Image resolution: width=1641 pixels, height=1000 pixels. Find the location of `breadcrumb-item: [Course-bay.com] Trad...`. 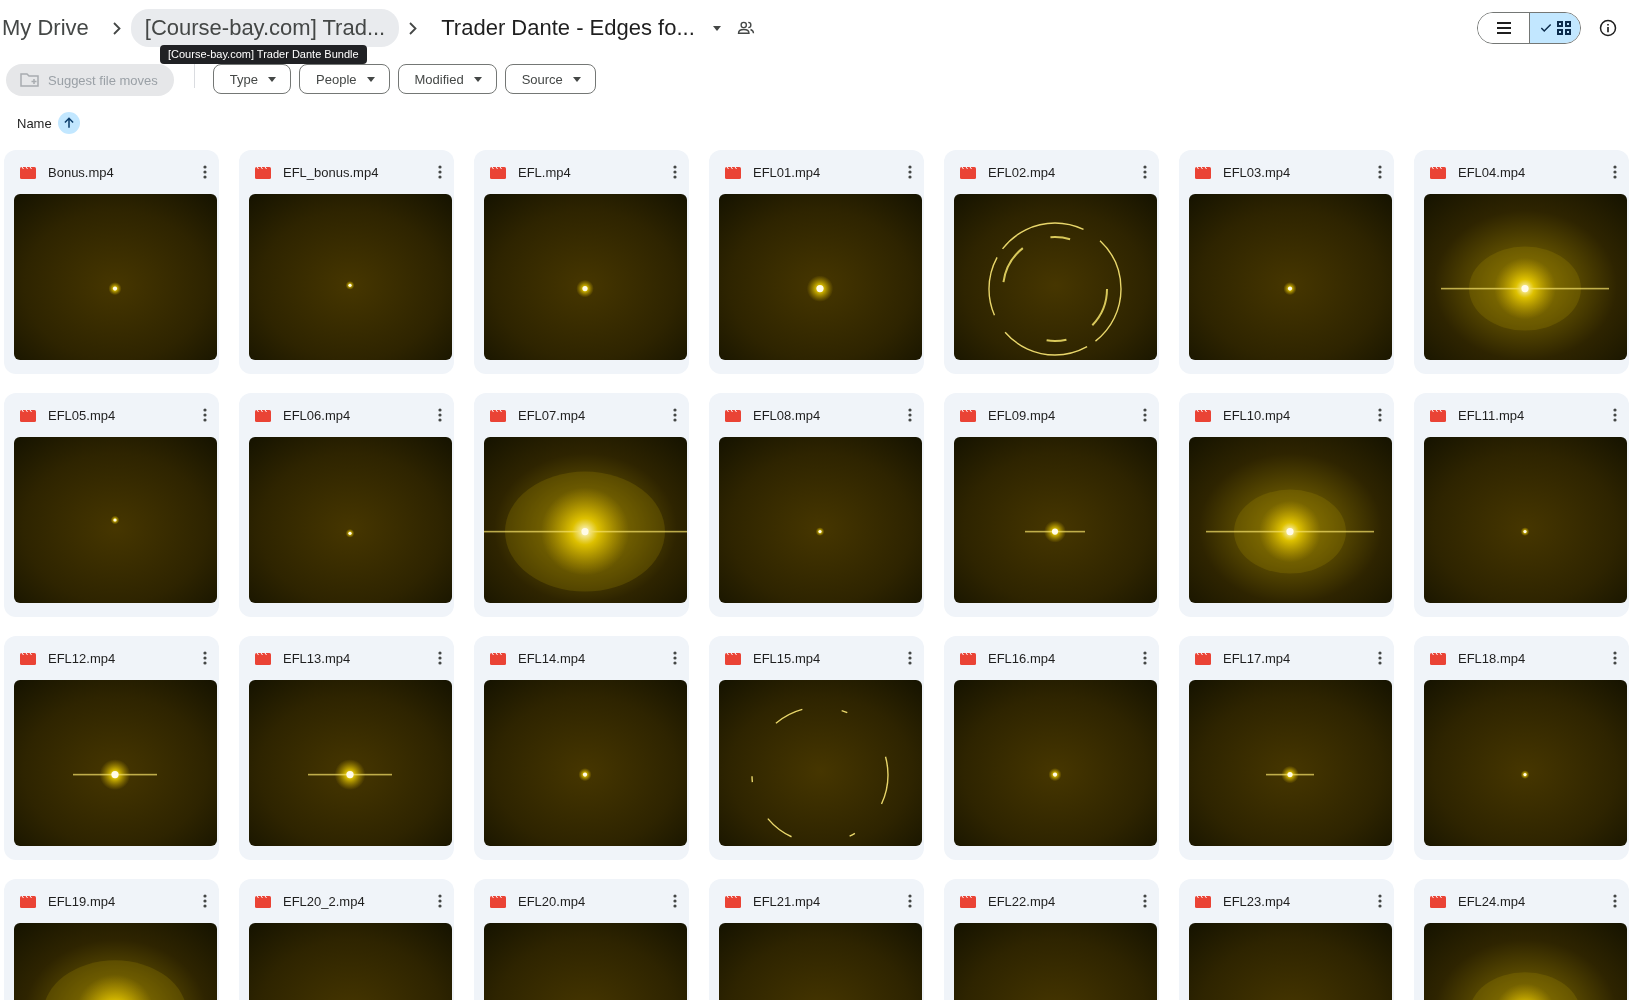

breadcrumb-item: [Course-bay.com] Trad... is located at coordinates (265, 28).